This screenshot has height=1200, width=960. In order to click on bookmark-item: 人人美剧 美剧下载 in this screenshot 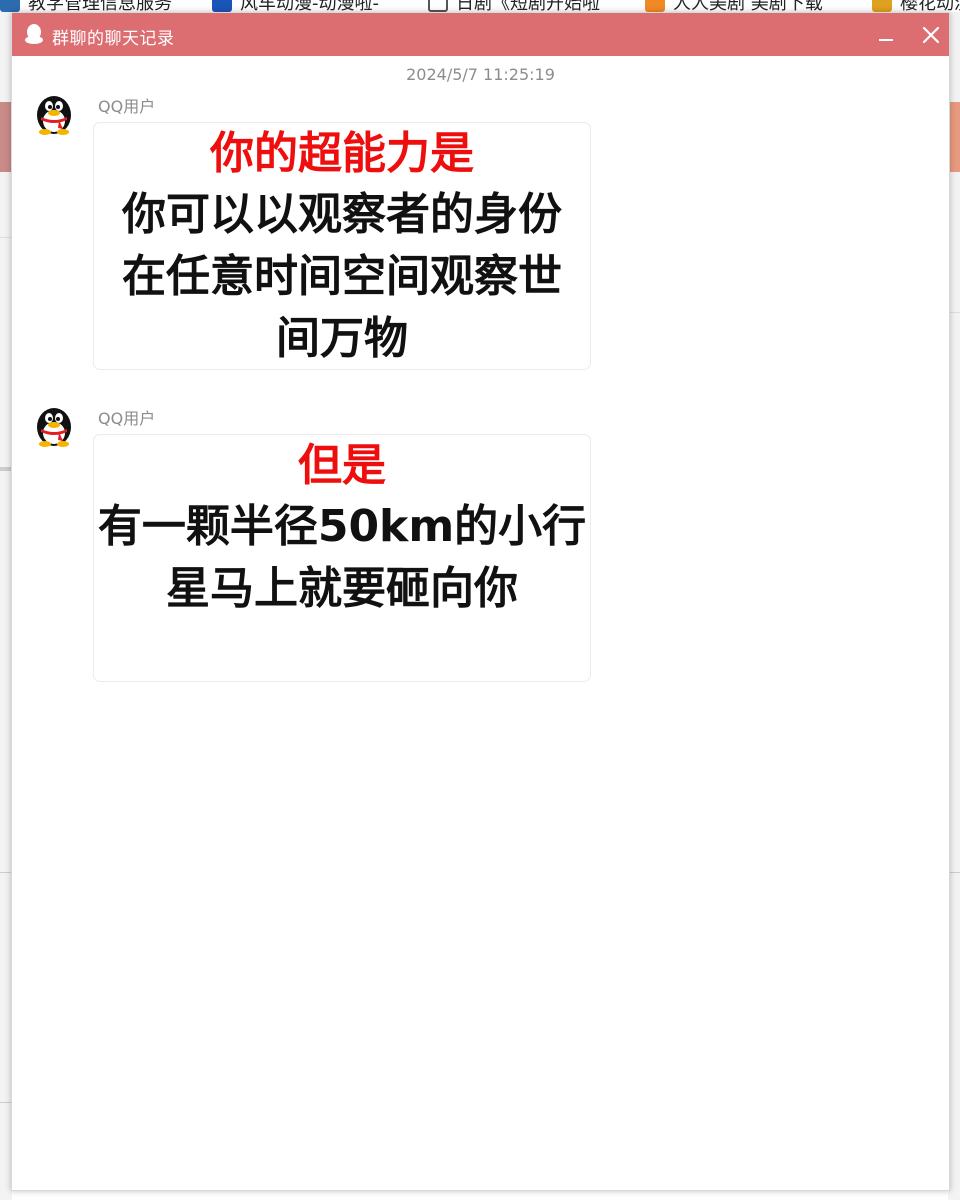, I will do `click(734, 6)`.